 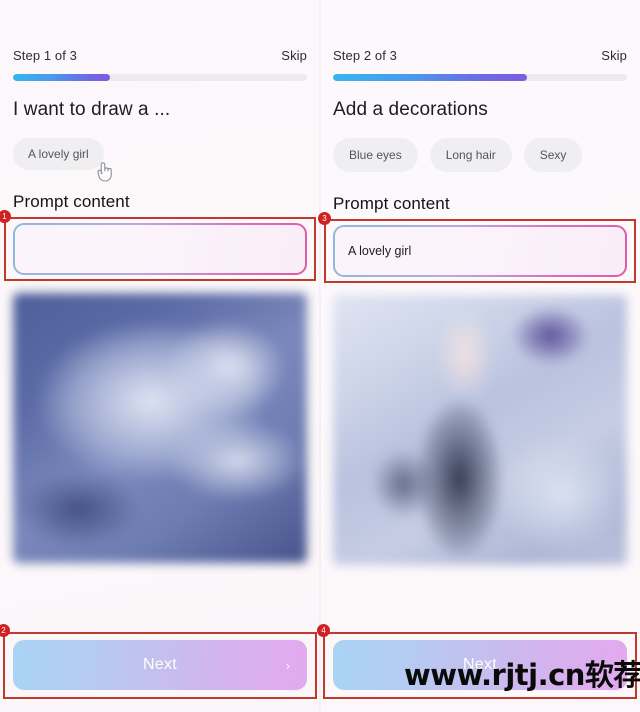 What do you see at coordinates (375, 155) in the screenshot?
I see `suggestion-chip-blue-eyes: Blue eyes` at bounding box center [375, 155].